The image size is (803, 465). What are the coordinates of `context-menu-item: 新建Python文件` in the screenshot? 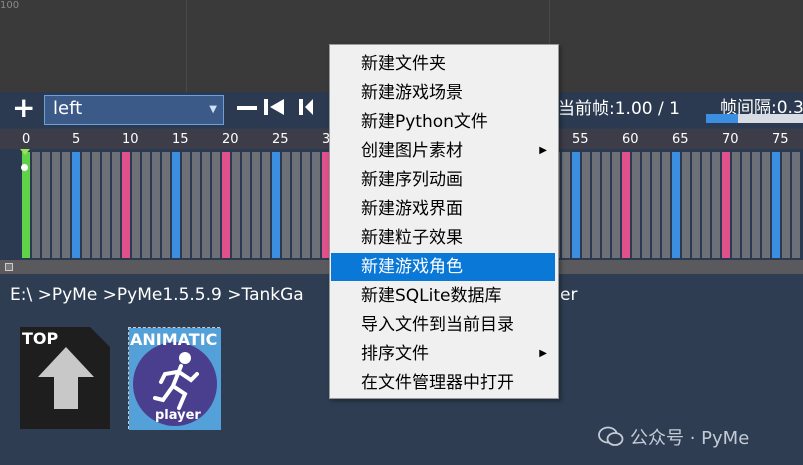 It's located at (443, 122).